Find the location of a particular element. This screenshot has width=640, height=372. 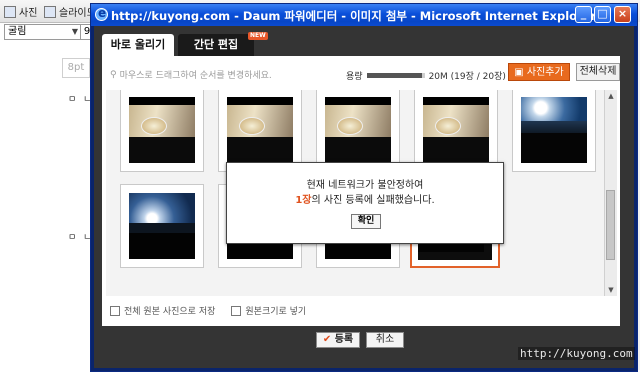

alert-message-line2: 1장의 사진 등록에 실패했습니다. is located at coordinates (365, 198).